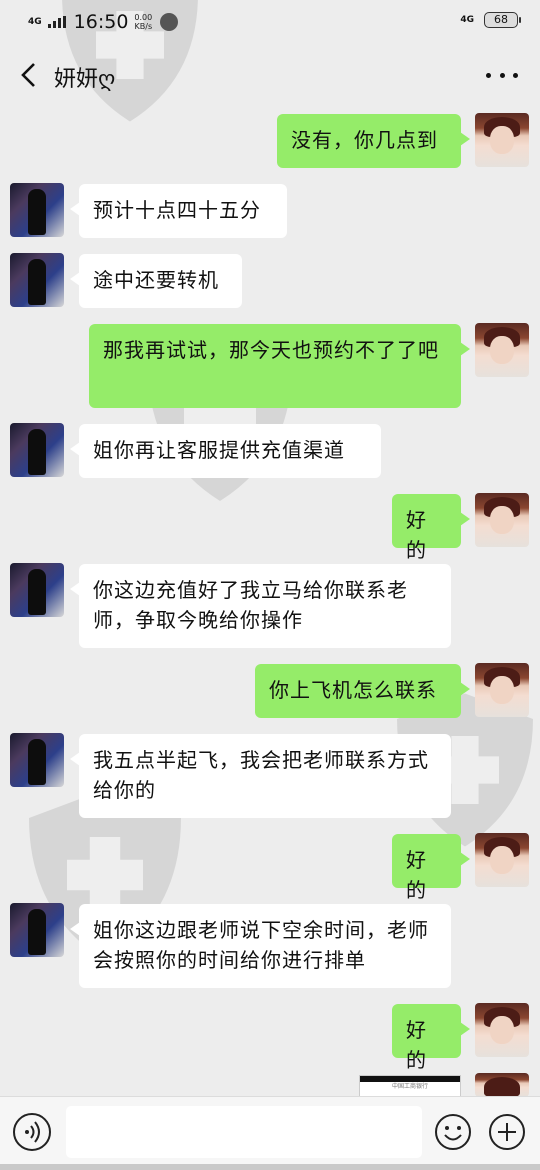  I want to click on input-bar, so click(270, 1133).